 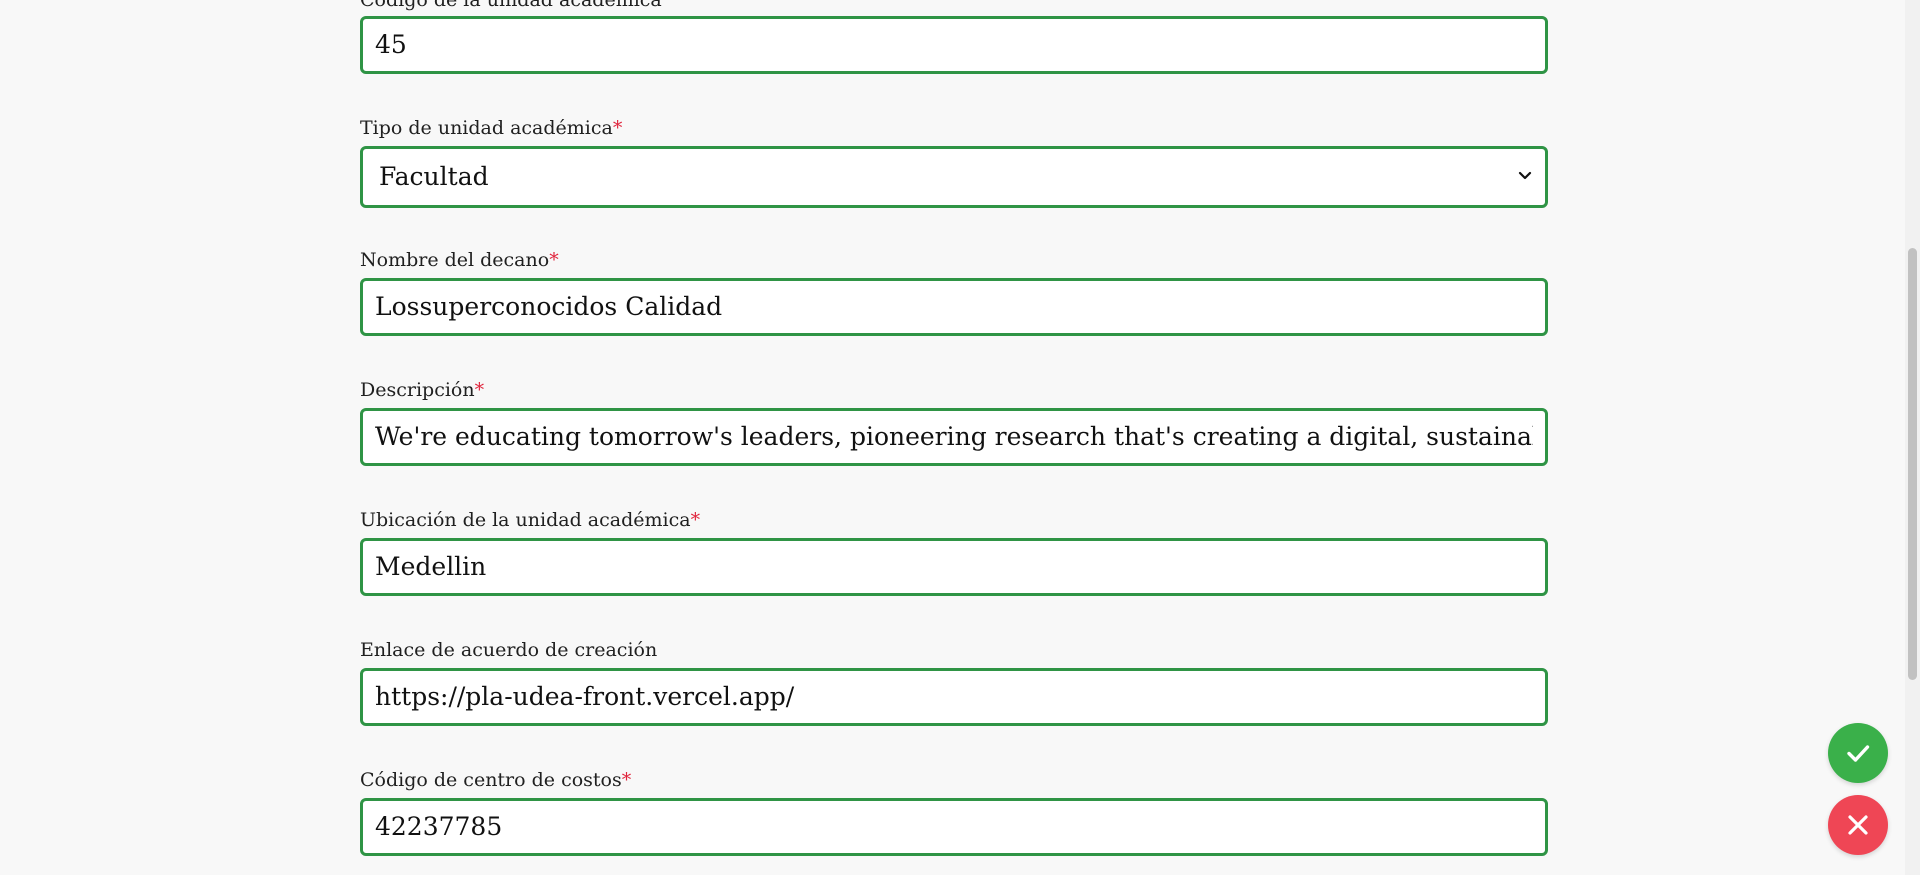 What do you see at coordinates (431, 566) in the screenshot?
I see `input-value: Medellin` at bounding box center [431, 566].